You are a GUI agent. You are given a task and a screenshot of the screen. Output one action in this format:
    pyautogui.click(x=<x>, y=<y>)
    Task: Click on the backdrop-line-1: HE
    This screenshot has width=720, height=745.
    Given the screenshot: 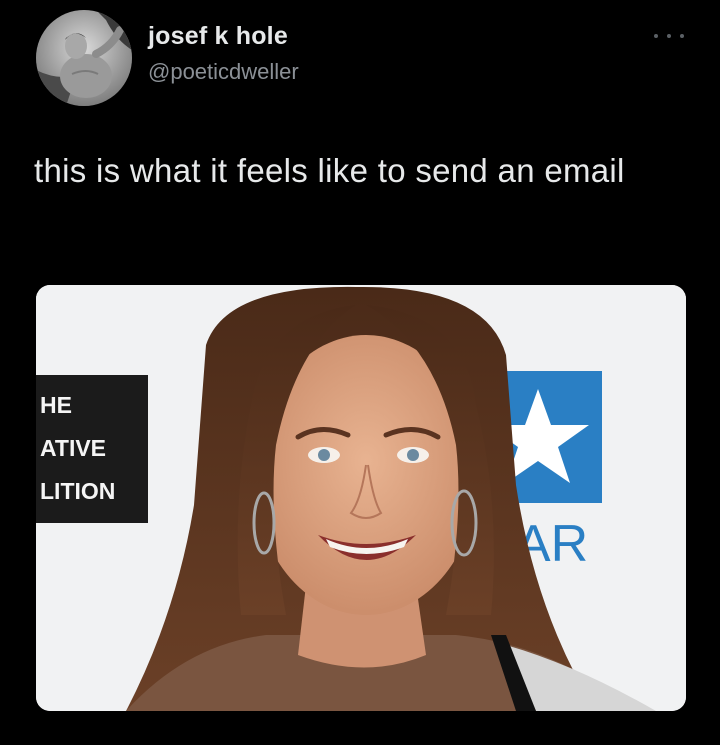 What is the action you would take?
    pyautogui.click(x=56, y=405)
    